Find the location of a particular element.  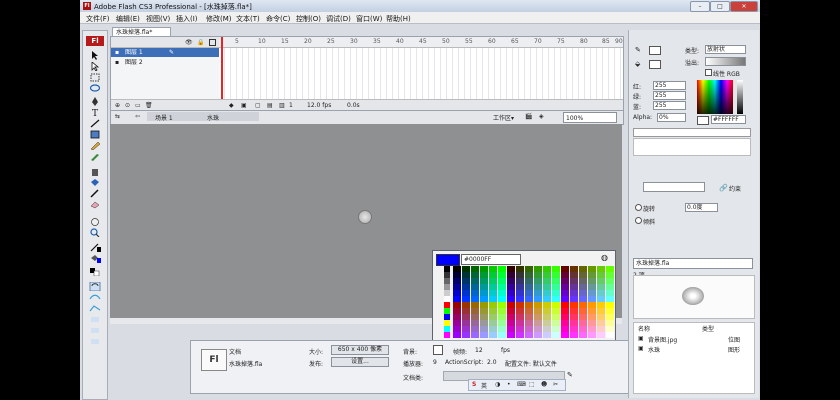

eye-icon: 👁 is located at coordinates (189, 42).